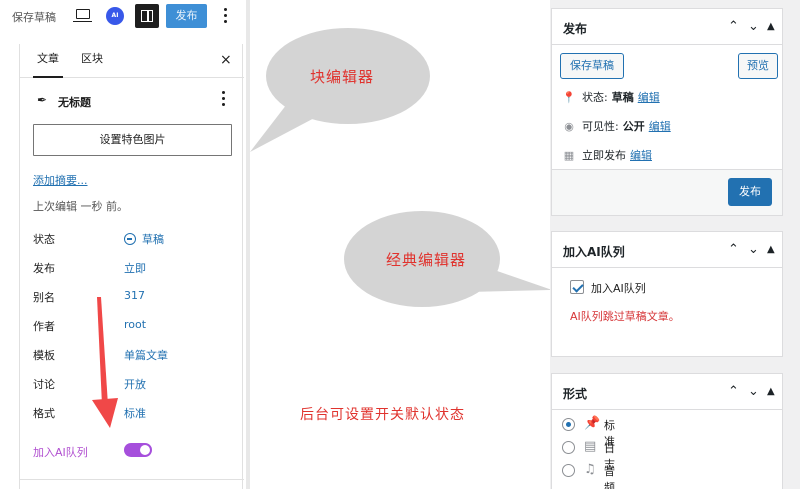 The image size is (800, 489). I want to click on ai-queue-checkbox-label: 加入AI队列, so click(618, 288).